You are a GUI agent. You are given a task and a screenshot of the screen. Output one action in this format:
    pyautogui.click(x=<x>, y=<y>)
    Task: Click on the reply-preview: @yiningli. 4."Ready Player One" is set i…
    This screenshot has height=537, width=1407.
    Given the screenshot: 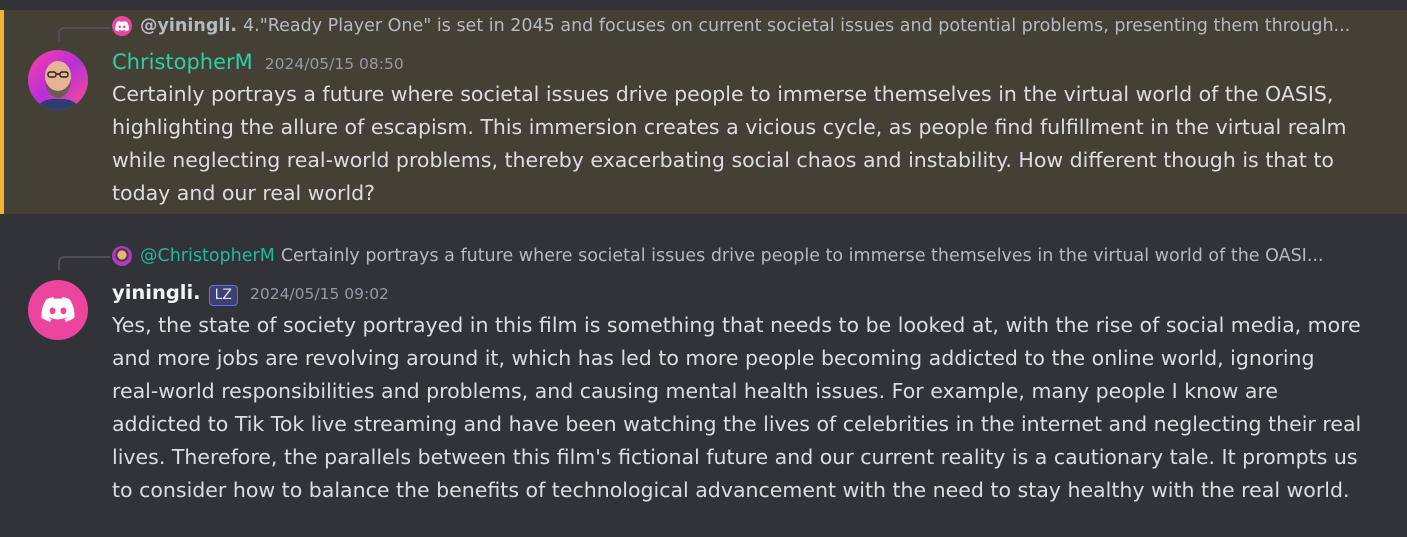 What is the action you would take?
    pyautogui.click(x=732, y=26)
    